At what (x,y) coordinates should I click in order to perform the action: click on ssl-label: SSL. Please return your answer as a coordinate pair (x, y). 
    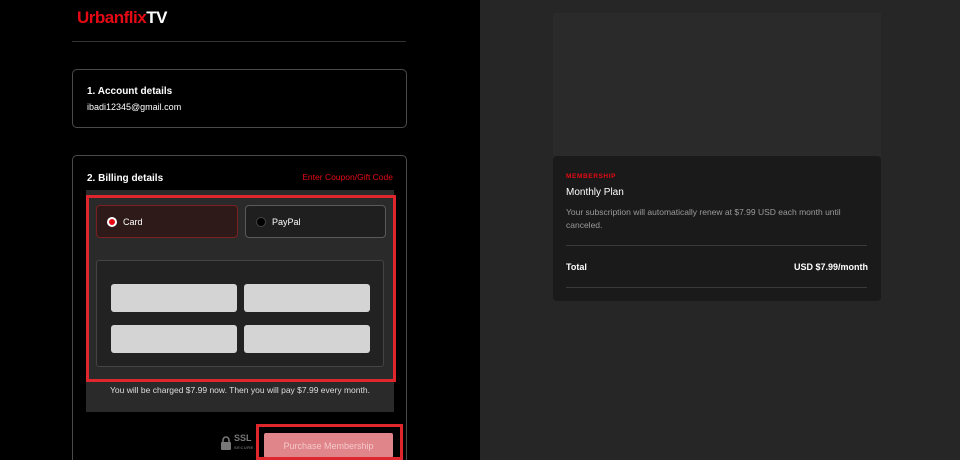
    Looking at the image, I should click on (243, 438).